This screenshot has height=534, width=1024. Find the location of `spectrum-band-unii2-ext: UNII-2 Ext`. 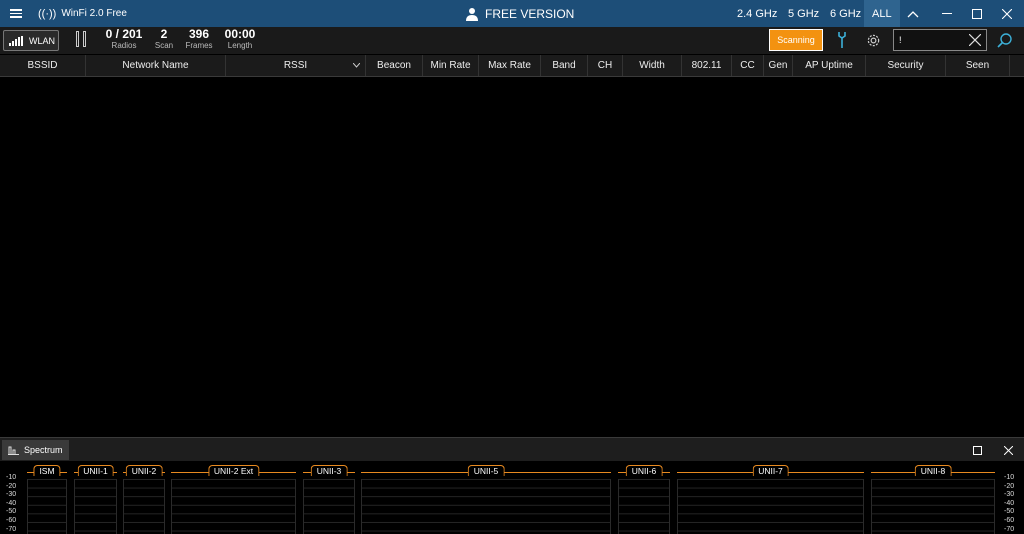

spectrum-band-unii2-ext: UNII-2 Ext is located at coordinates (233, 499).